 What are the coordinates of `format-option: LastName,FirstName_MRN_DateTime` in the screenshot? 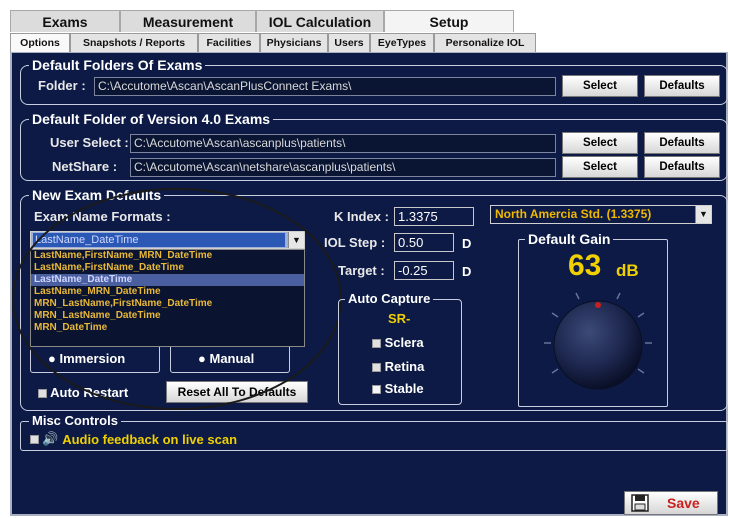 It's located at (167, 256).